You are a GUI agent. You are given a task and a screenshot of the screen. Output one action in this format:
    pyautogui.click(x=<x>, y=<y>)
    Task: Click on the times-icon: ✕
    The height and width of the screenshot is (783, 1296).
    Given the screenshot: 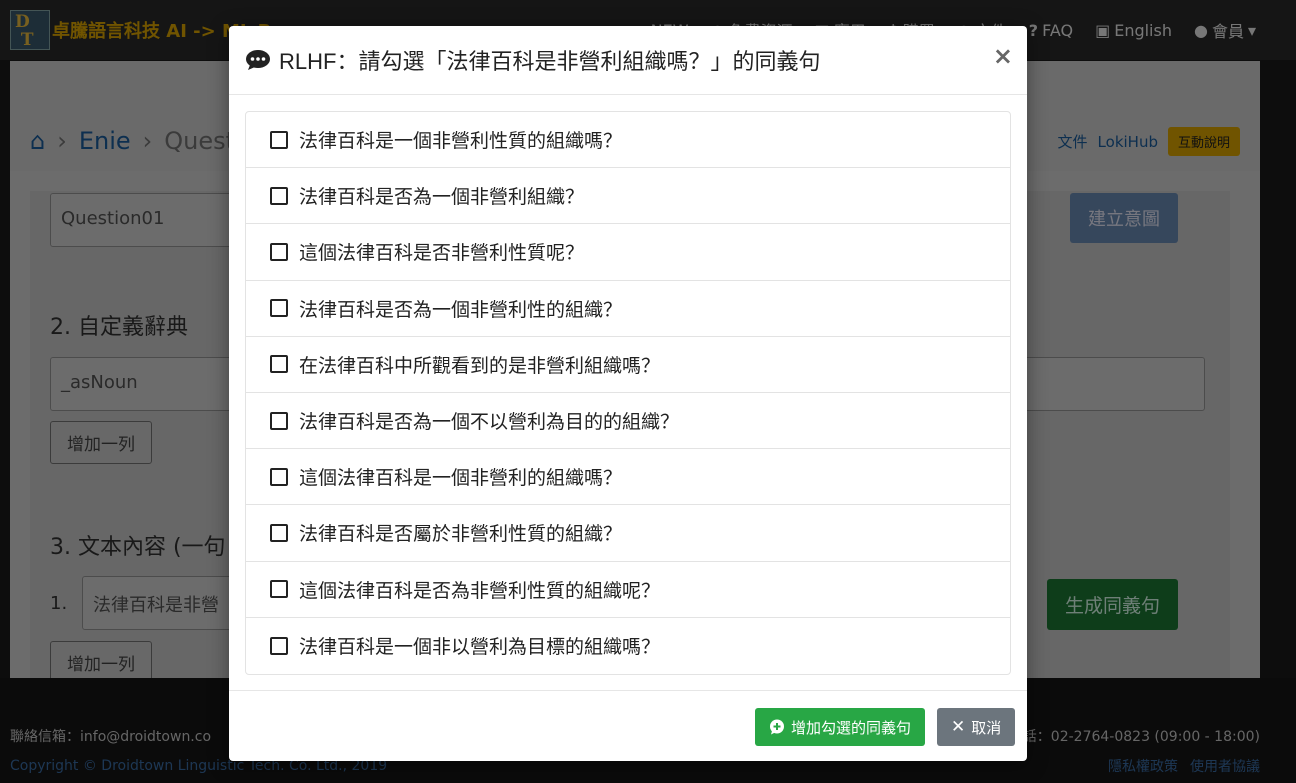 What is the action you would take?
    pyautogui.click(x=958, y=727)
    